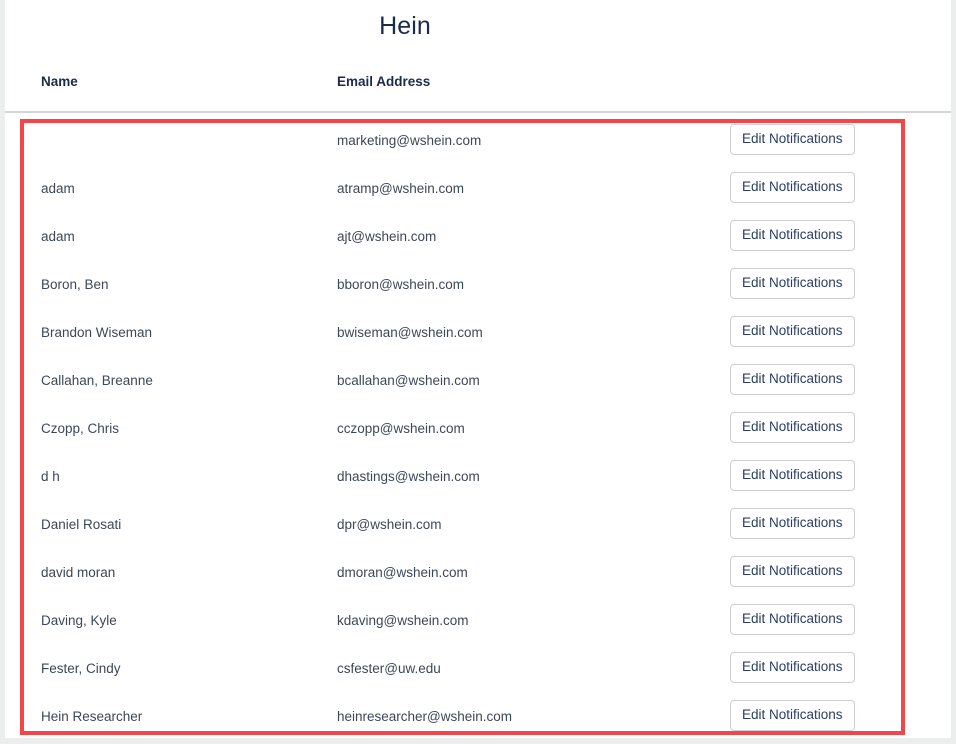  Describe the element at coordinates (389, 524) in the screenshot. I see `cell-email: dpr@wshein.com` at that location.